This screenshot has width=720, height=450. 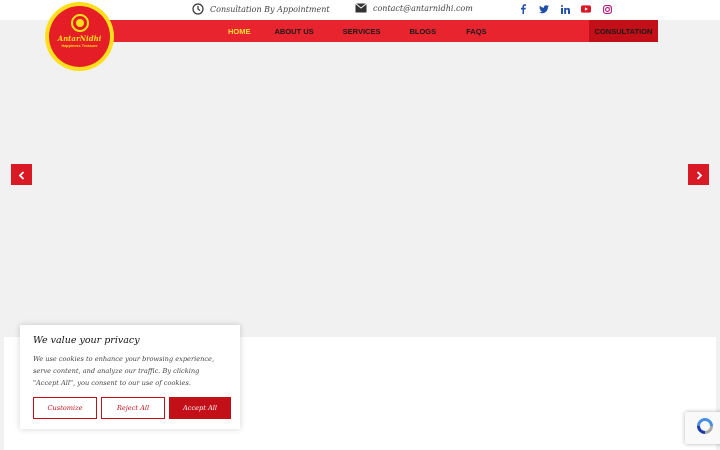 I want to click on consultation-info: Consultation By Appointment, so click(x=261, y=9).